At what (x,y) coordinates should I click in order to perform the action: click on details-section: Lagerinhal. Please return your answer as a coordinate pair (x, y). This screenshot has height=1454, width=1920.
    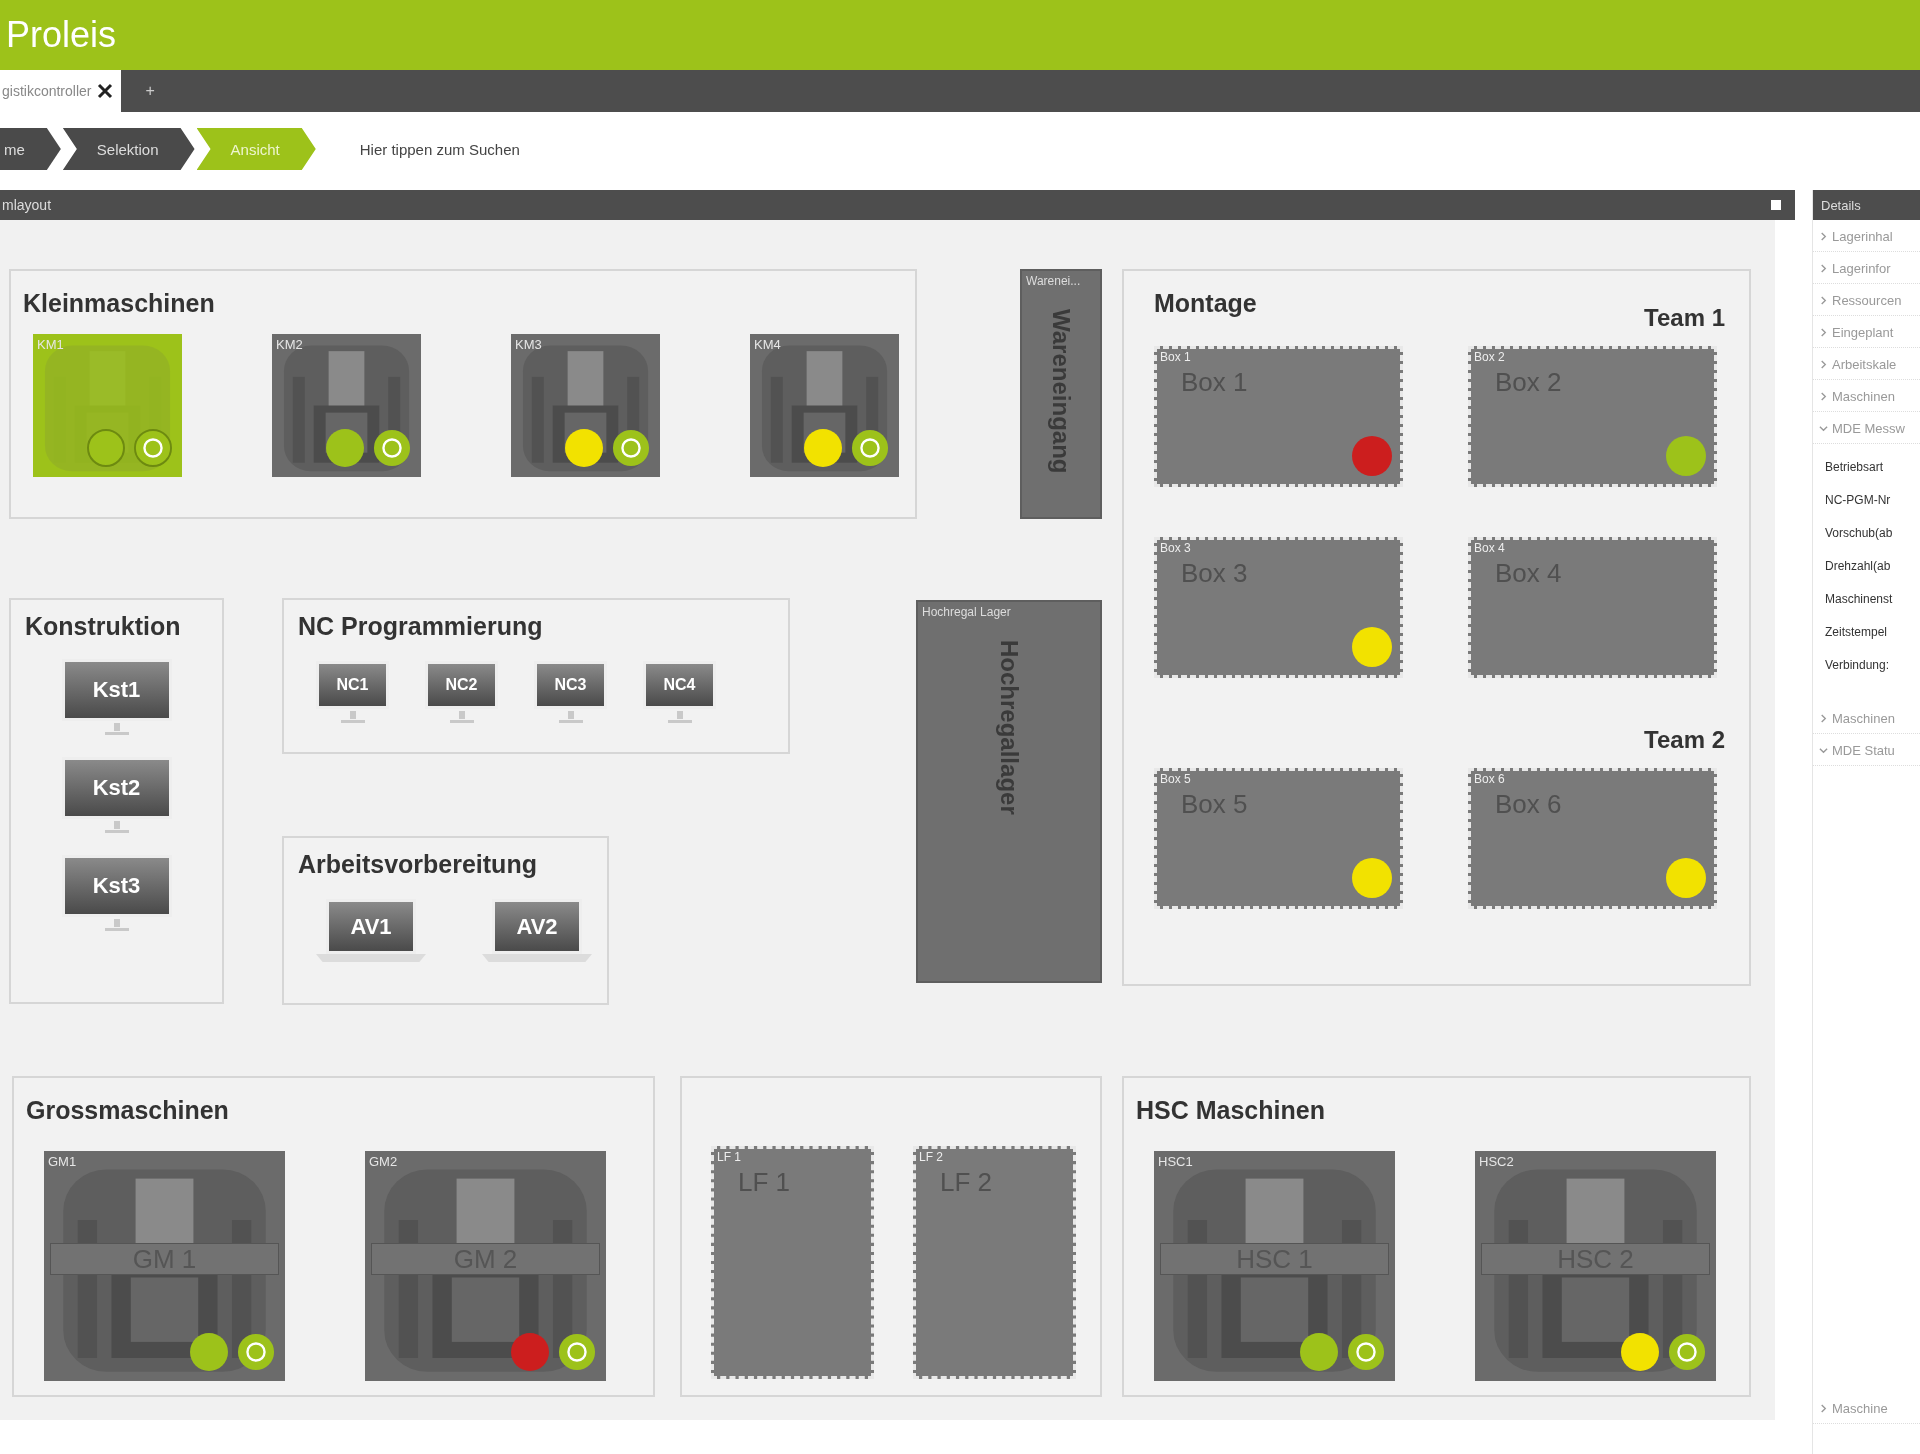
    Looking at the image, I should click on (1866, 236).